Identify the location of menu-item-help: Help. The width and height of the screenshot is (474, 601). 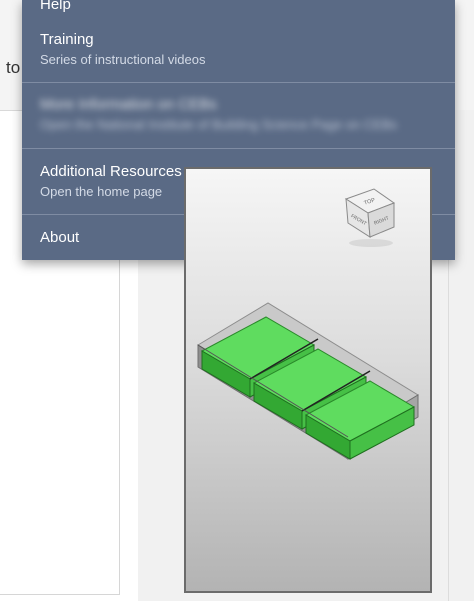
(242, 7).